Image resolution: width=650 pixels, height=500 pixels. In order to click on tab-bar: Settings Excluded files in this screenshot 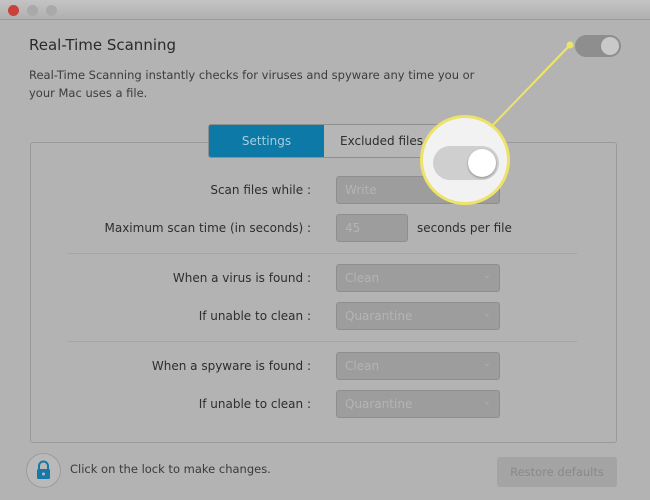, I will do `click(324, 141)`.